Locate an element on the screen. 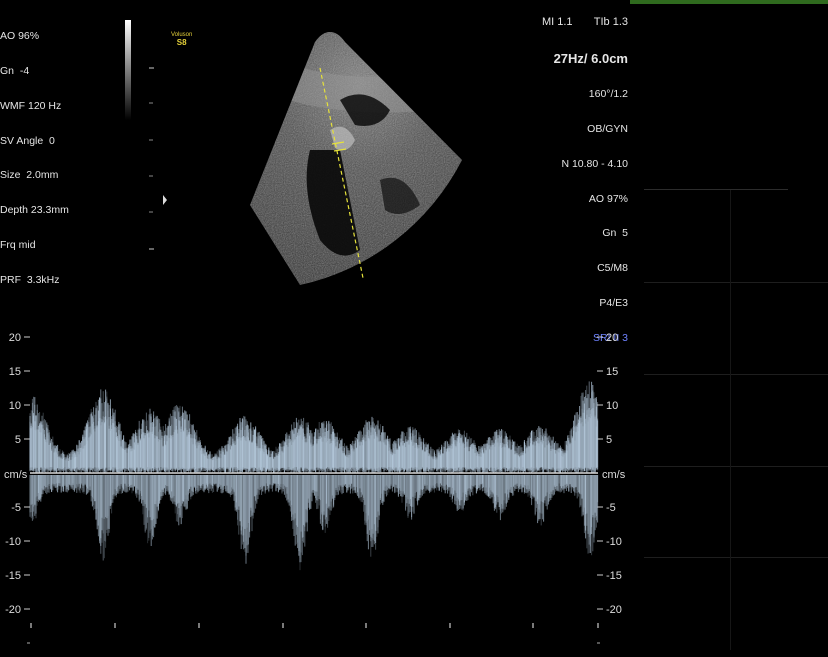 This screenshot has height=657, width=828. scale-label-right: 10 is located at coordinates (612, 406).